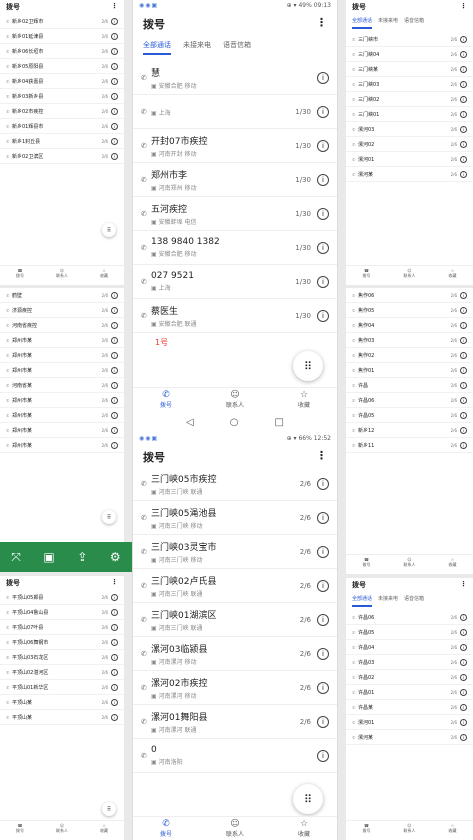 Image resolution: width=473 pixels, height=840 pixels. I want to click on call-log-row: ✆ 平顶山04鲁山县 2/6 i, so click(62, 612).